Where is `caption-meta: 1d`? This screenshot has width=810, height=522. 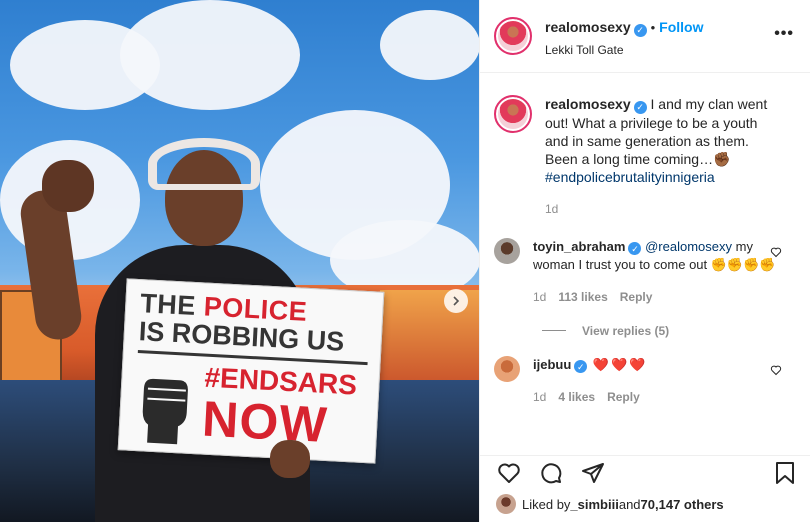
caption-meta: 1d is located at coordinates (661, 209).